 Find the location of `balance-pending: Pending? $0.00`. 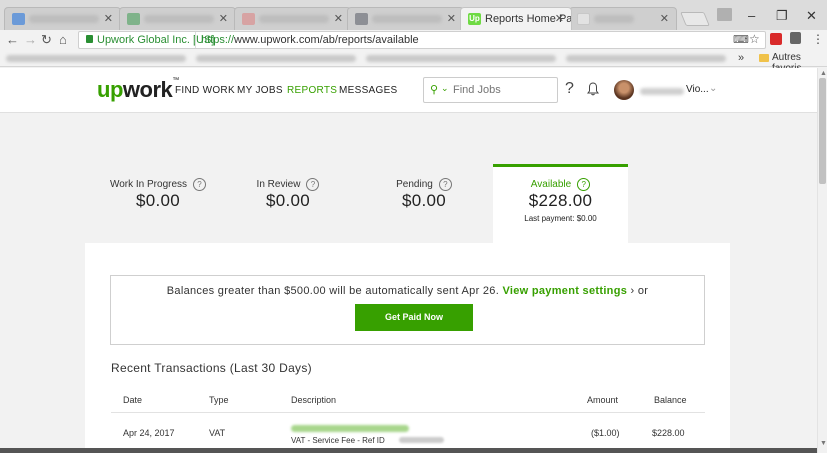

balance-pending: Pending? $0.00 is located at coordinates (424, 194).